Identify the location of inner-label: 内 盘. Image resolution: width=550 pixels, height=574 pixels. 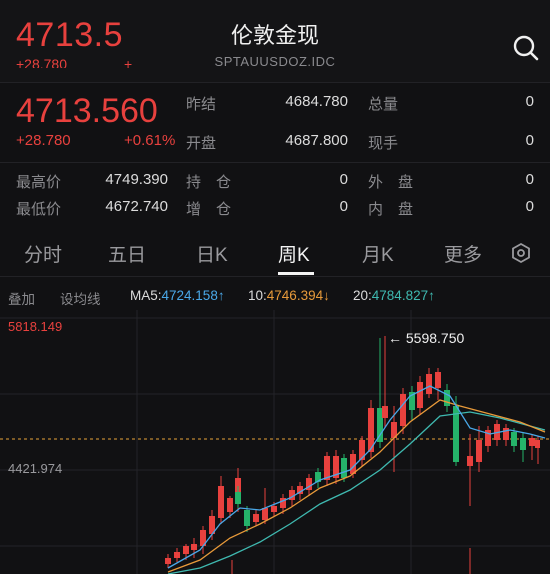
(391, 209).